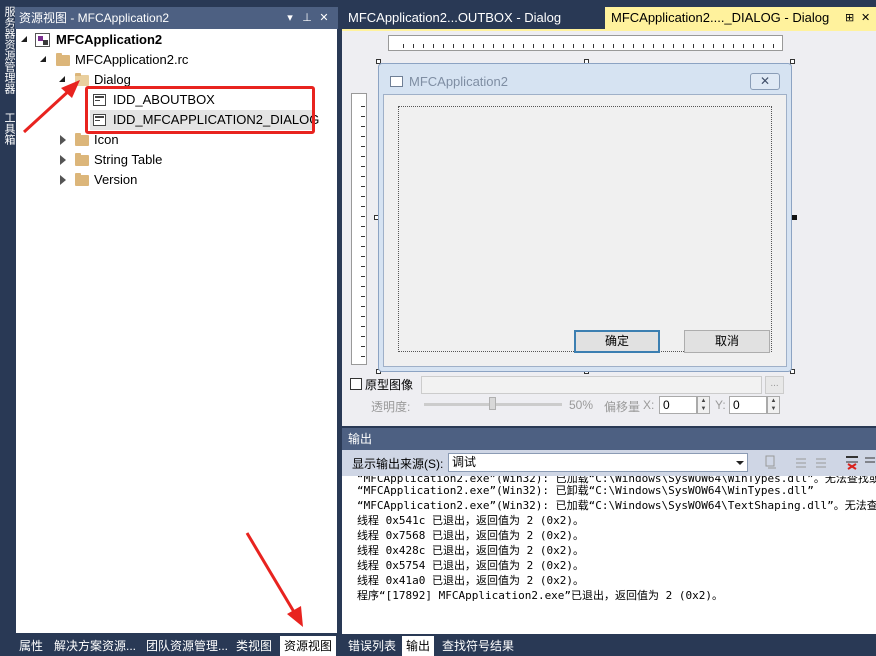 This screenshot has width=876, height=656. I want to click on tab-class-view: 类视图, so click(254, 646).